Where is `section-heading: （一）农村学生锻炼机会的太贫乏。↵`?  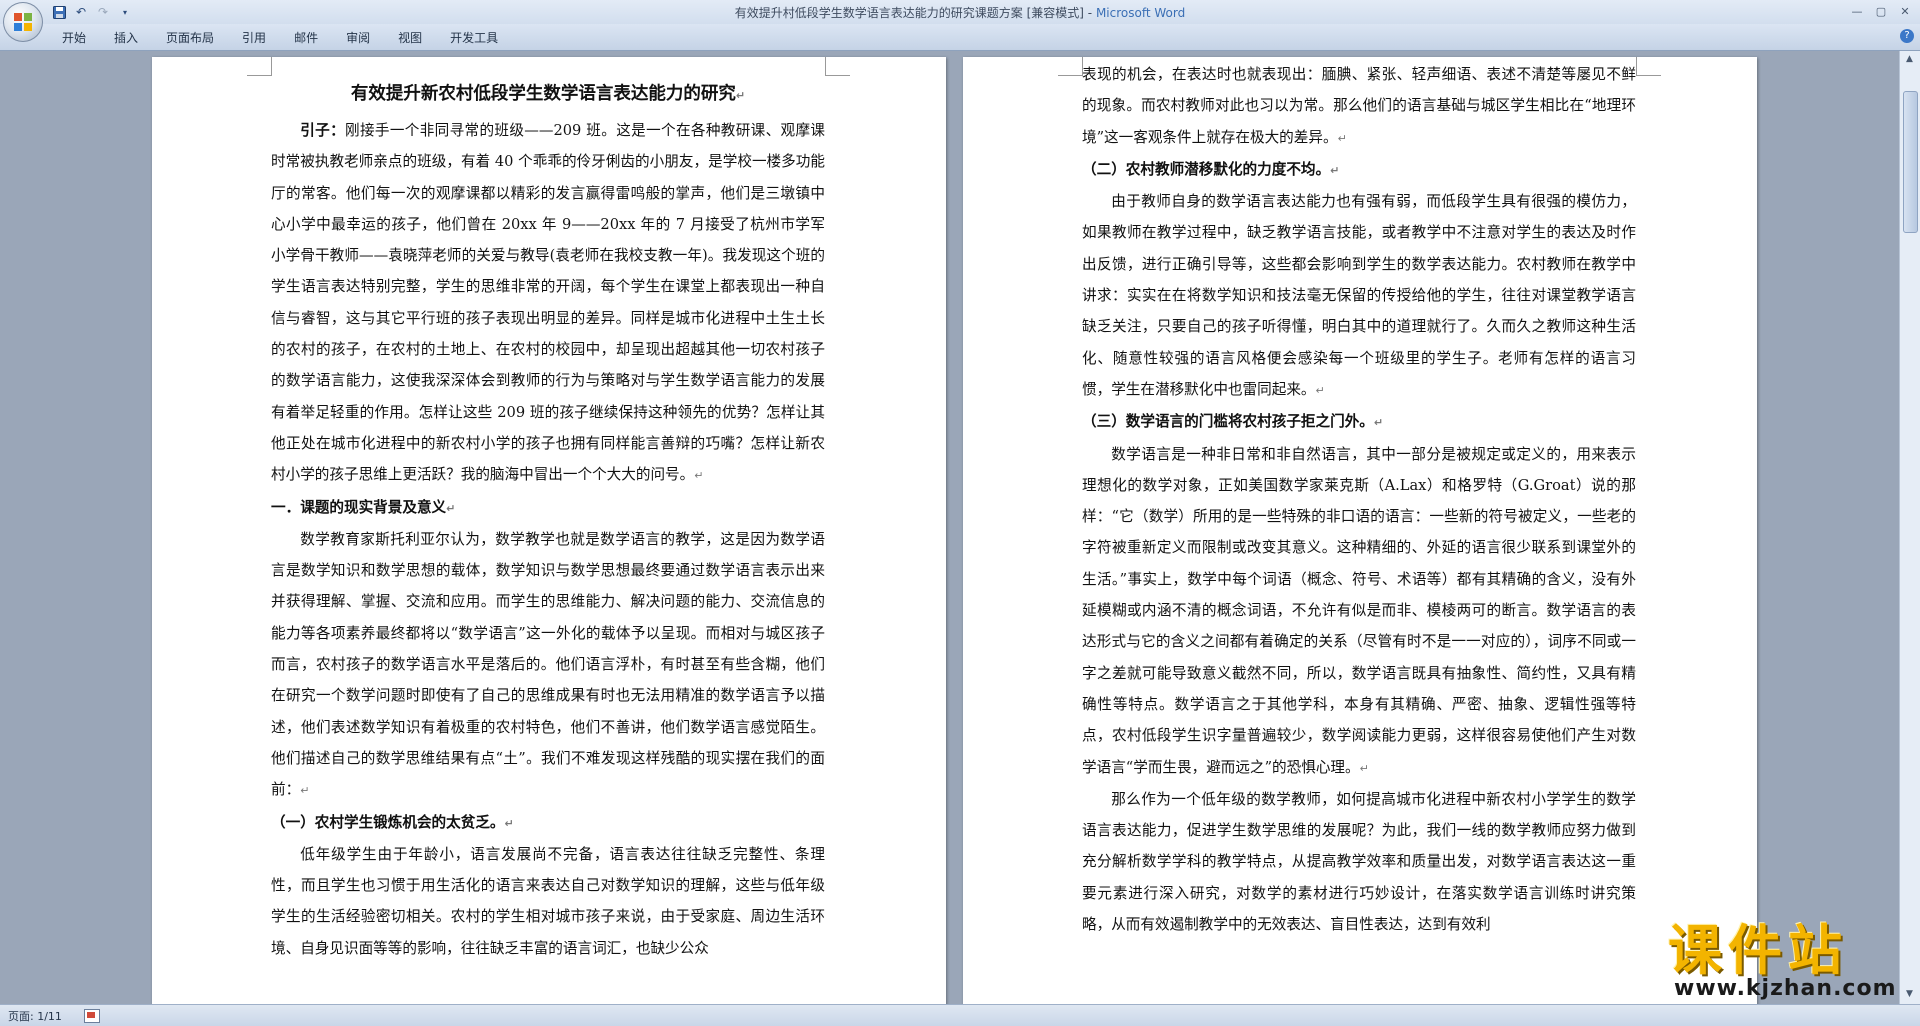 section-heading: （一）农村学生锻炼机会的太贫乏。↵ is located at coordinates (548, 823).